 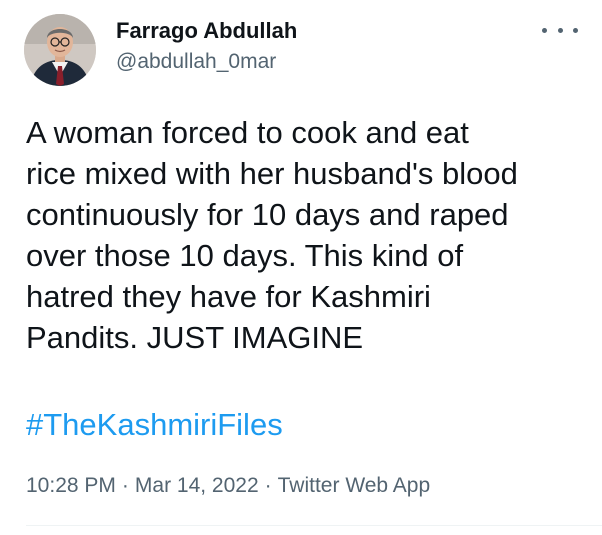 I want to click on tweet-text-line: hatred they have for Kashmiri, so click(x=228, y=296).